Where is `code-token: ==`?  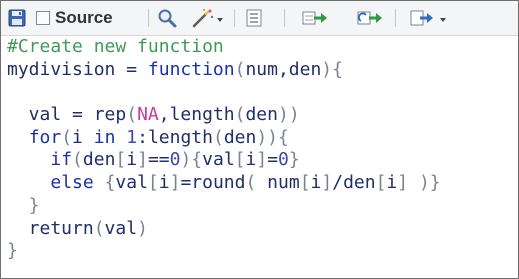
code-token: == is located at coordinates (158, 160).